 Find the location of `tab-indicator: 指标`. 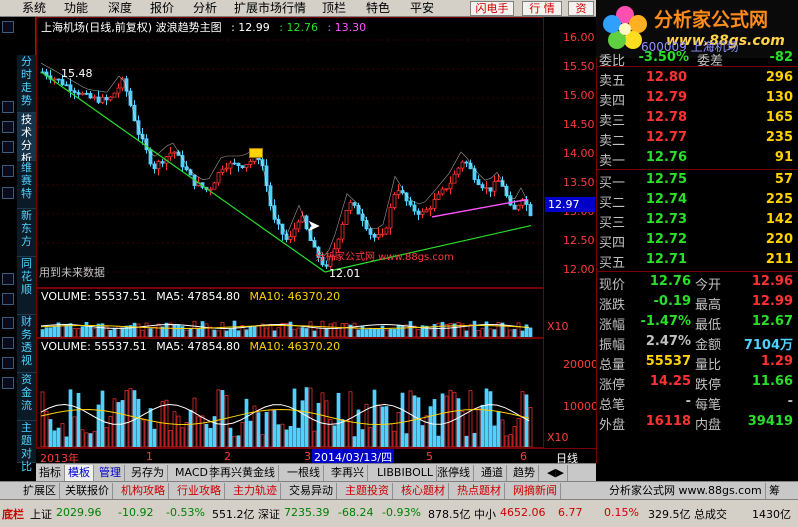

tab-indicator: 指标 is located at coordinates (50, 473).